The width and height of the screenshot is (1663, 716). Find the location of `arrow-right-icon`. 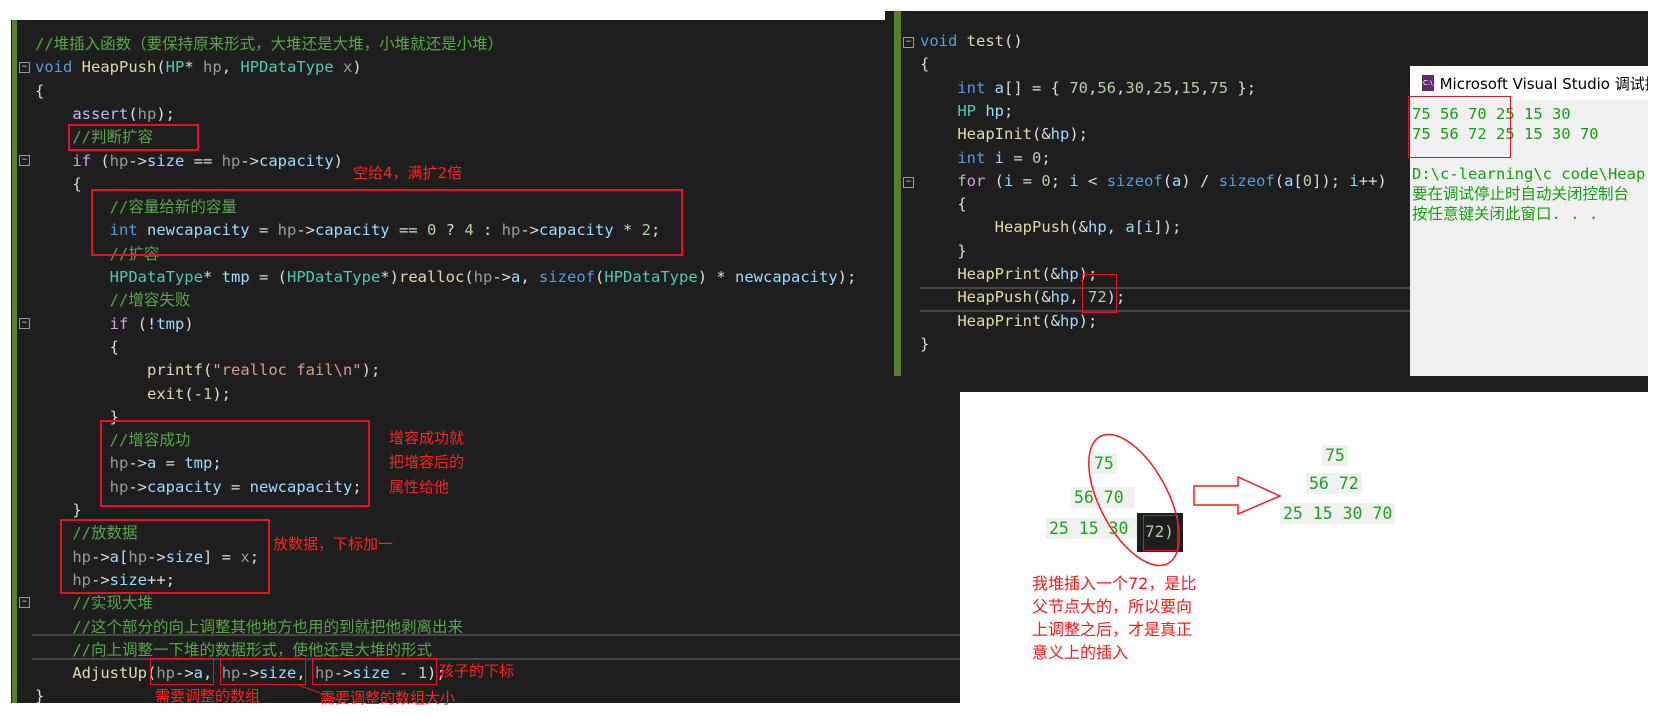

arrow-right-icon is located at coordinates (1237, 495).